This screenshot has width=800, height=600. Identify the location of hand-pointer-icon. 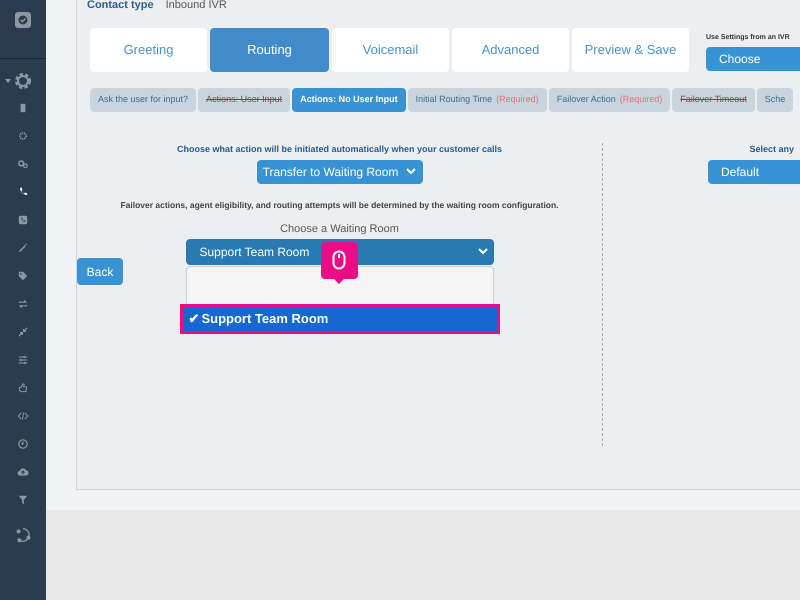
(23, 388).